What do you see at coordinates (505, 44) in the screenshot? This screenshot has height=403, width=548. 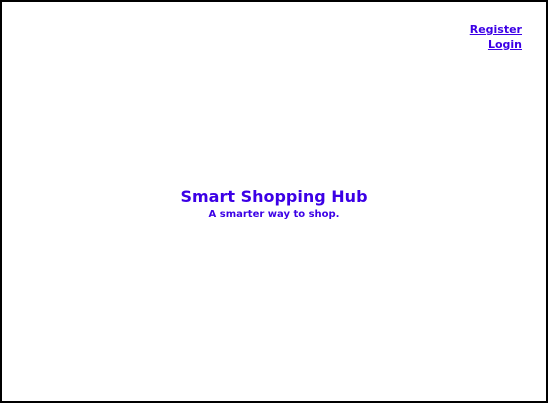 I see `login-link: Login` at bounding box center [505, 44].